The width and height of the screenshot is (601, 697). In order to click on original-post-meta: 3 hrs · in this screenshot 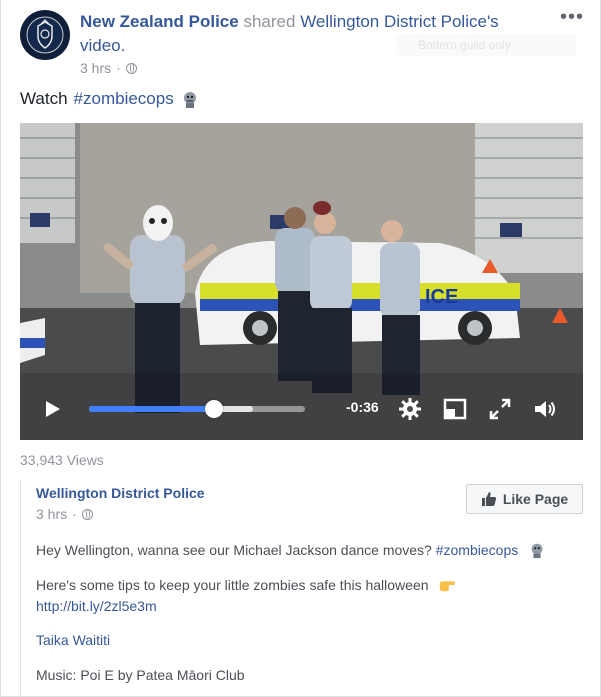, I will do `click(64, 514)`.